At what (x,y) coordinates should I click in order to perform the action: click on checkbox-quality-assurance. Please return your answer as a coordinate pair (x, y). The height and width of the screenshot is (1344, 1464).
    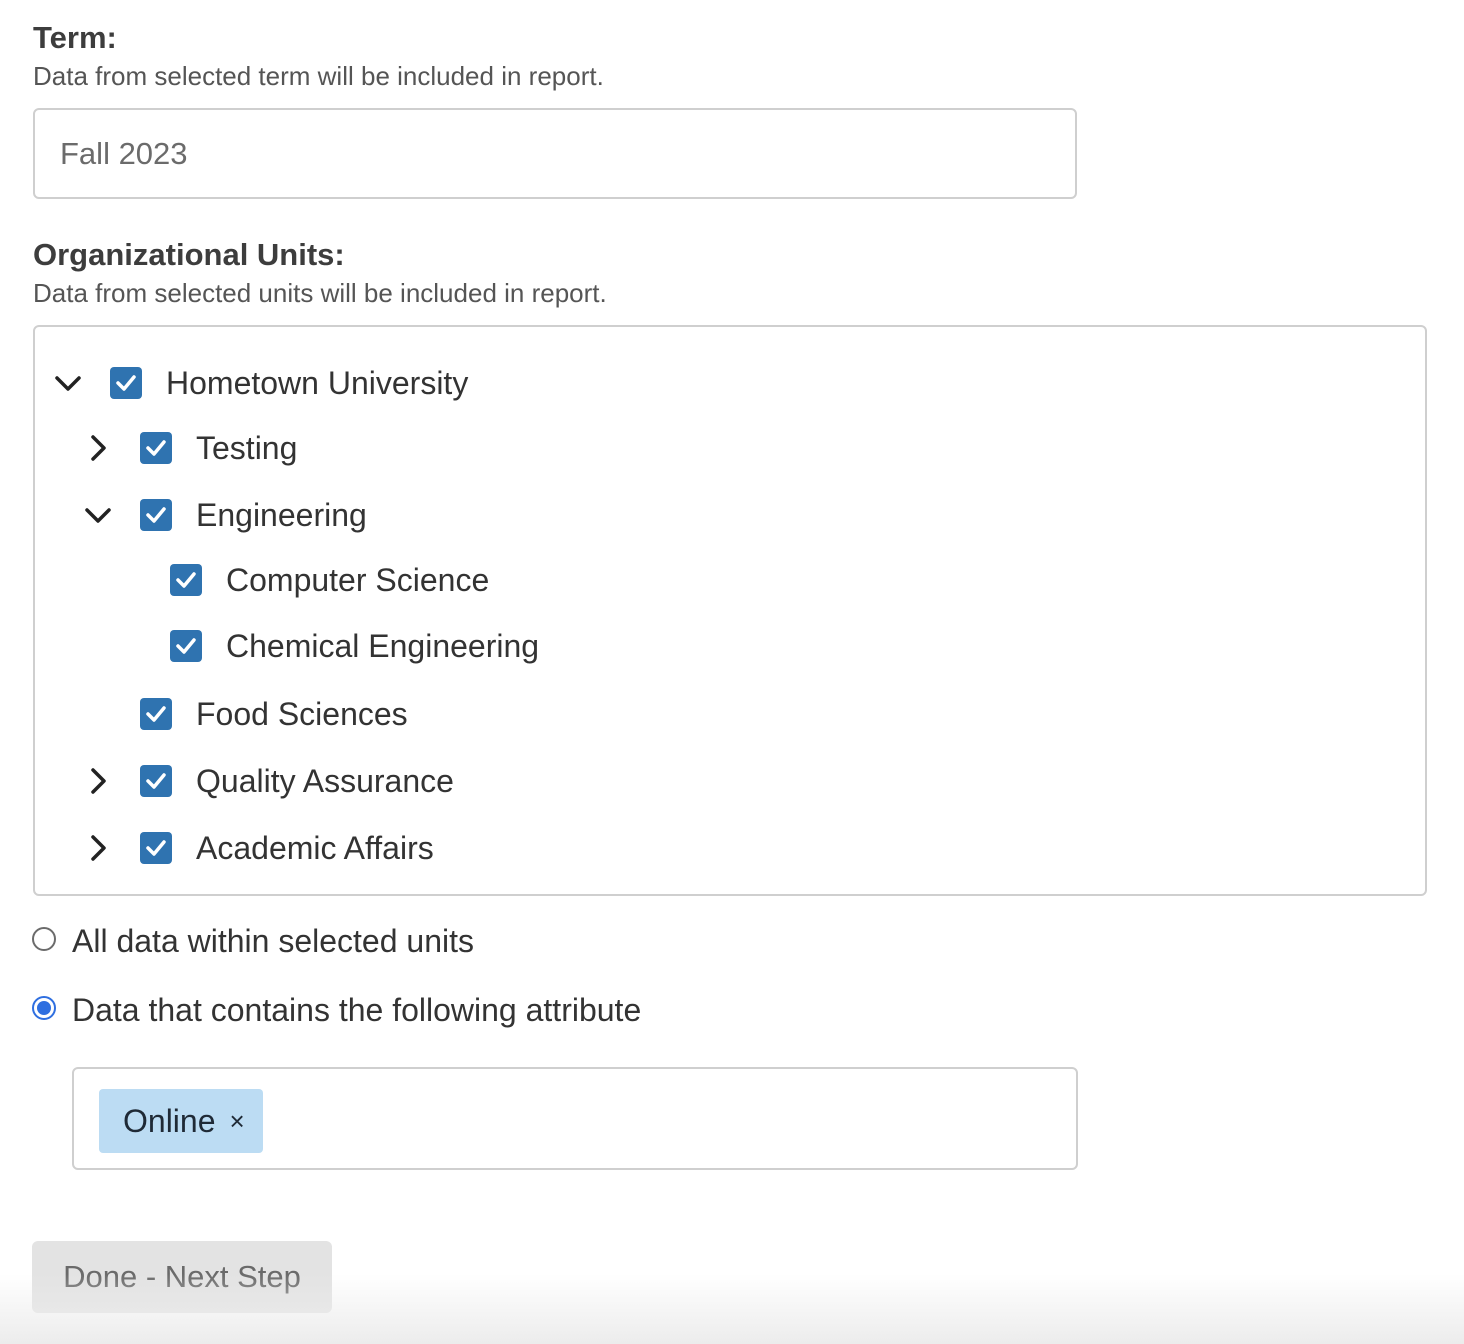
    Looking at the image, I should click on (156, 781).